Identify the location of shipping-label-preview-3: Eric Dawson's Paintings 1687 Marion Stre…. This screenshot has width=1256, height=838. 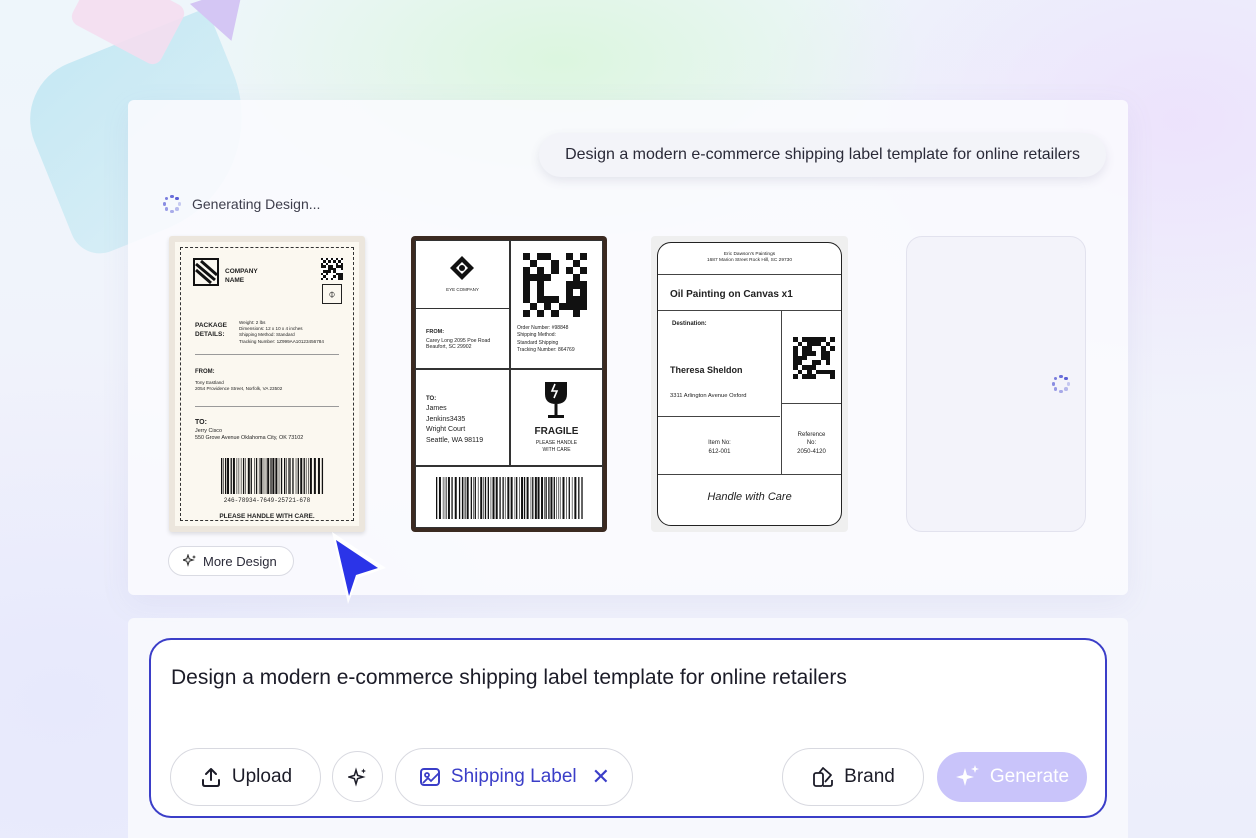
(749, 384).